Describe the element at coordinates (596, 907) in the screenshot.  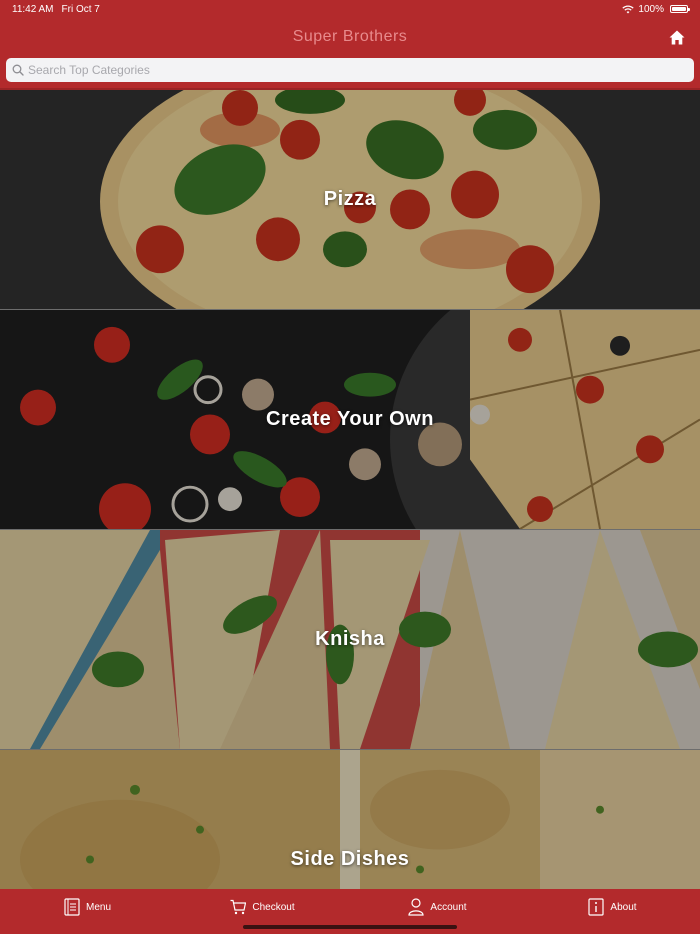
I see `info-icon` at that location.